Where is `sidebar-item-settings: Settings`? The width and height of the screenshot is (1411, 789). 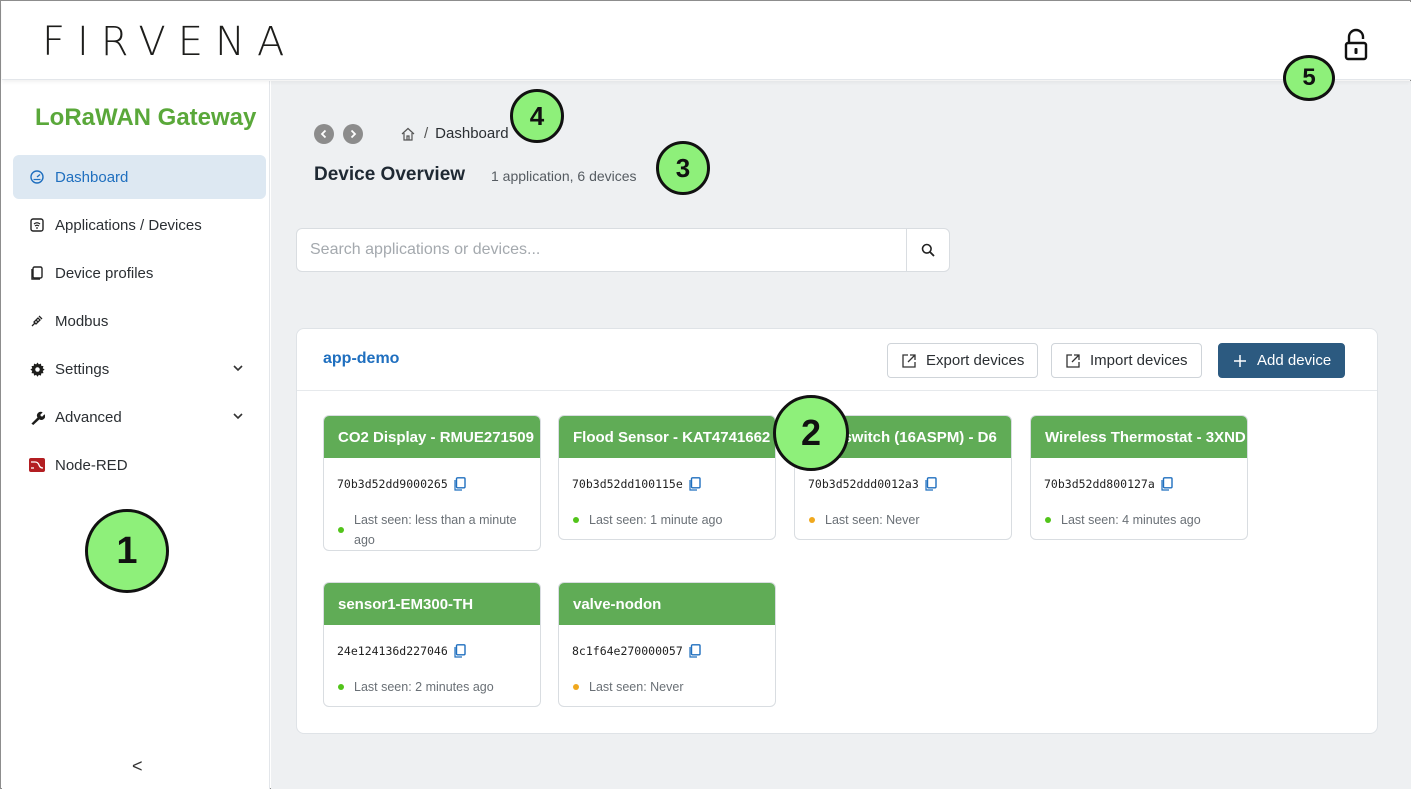 sidebar-item-settings: Settings is located at coordinates (139, 369).